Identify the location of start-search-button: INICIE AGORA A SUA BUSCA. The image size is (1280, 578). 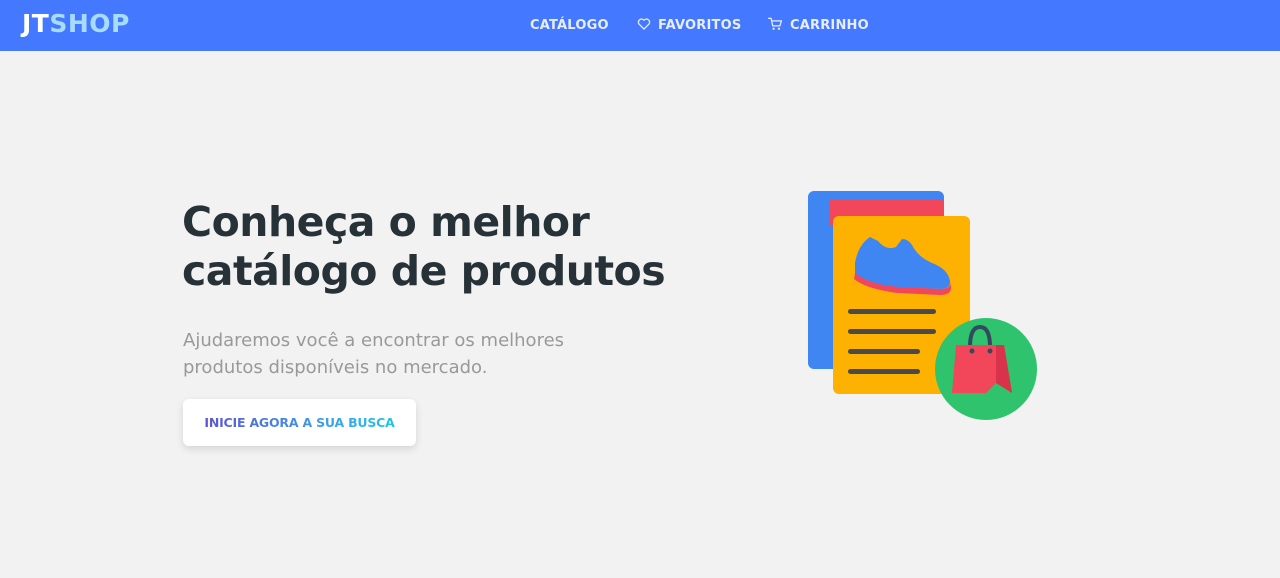
(299, 422).